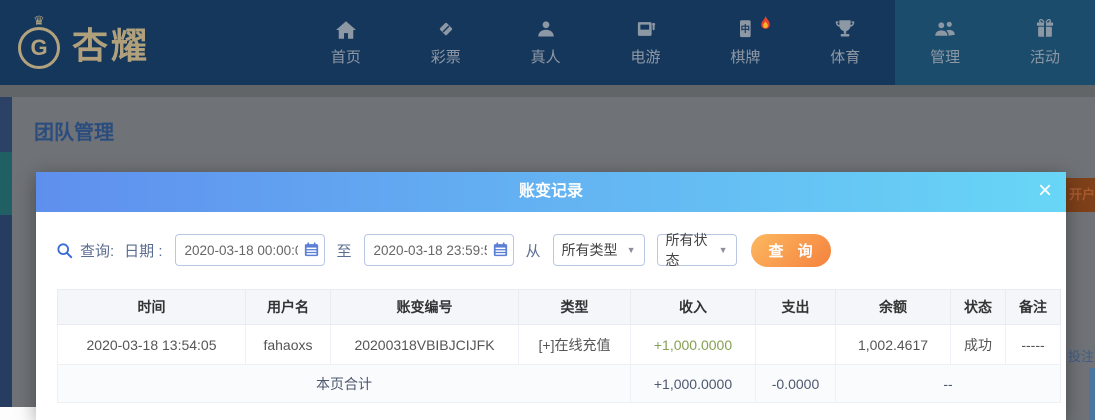  Describe the element at coordinates (745, 27) in the screenshot. I see `svg-text: 中` at that location.